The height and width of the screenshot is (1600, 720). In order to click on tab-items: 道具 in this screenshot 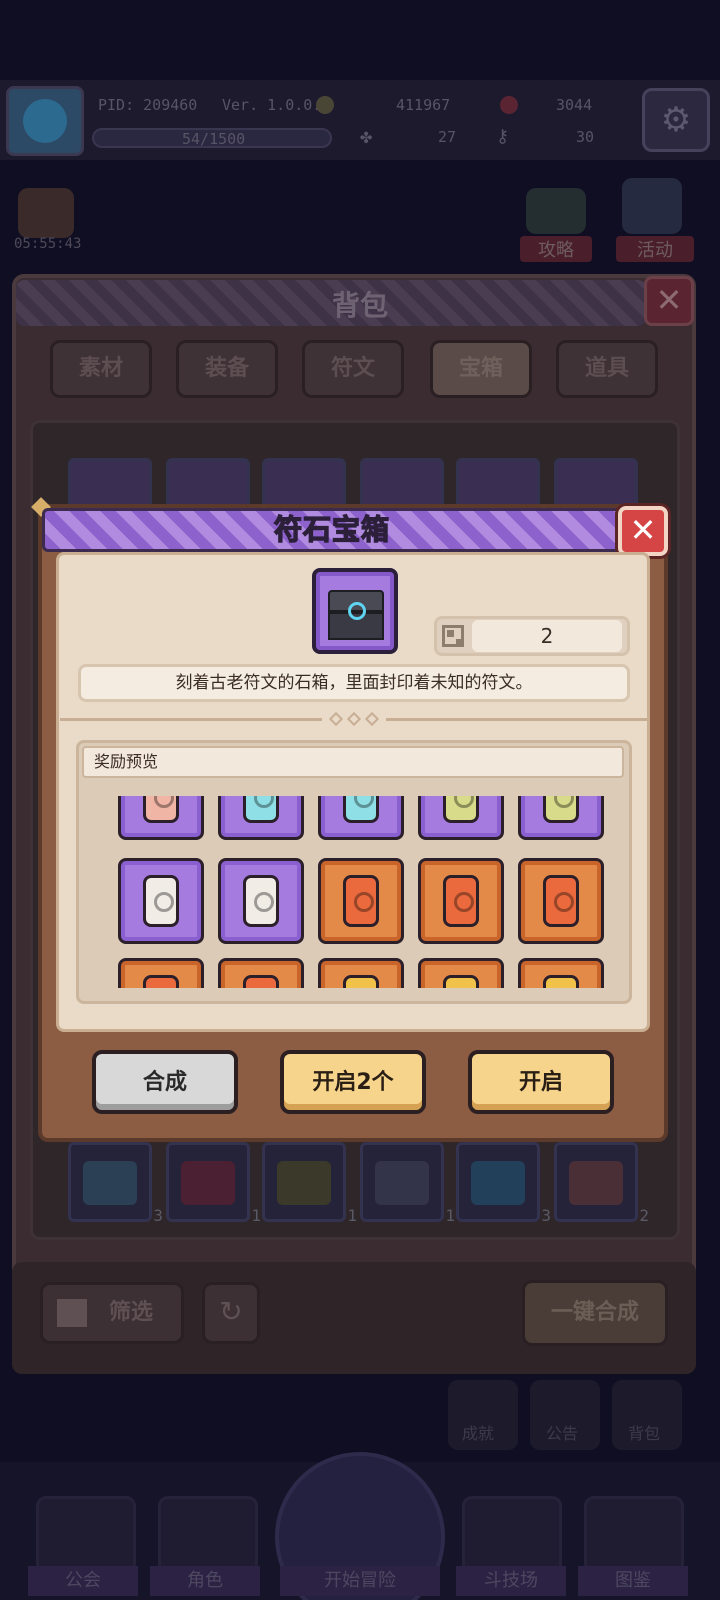, I will do `click(607, 369)`.